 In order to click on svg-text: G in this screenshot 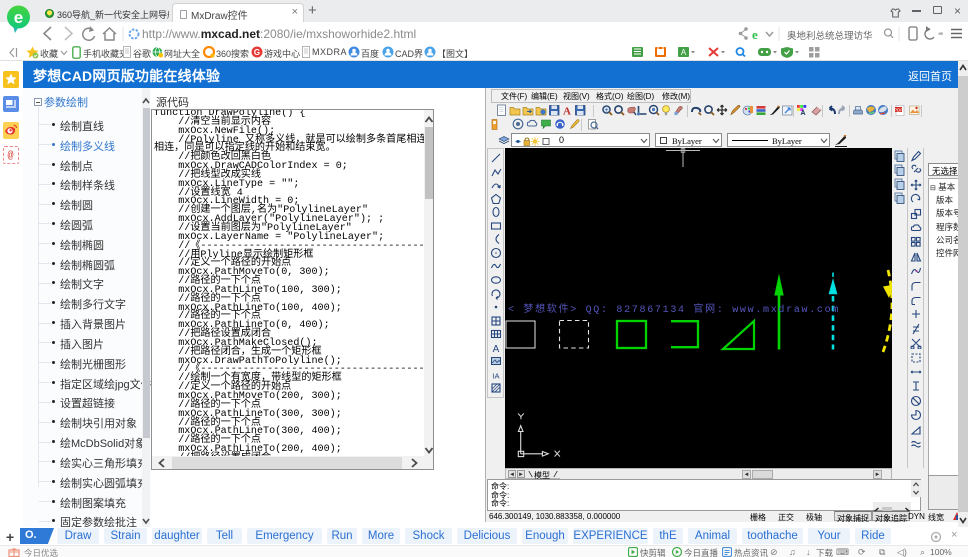, I will do `click(257, 52)`.